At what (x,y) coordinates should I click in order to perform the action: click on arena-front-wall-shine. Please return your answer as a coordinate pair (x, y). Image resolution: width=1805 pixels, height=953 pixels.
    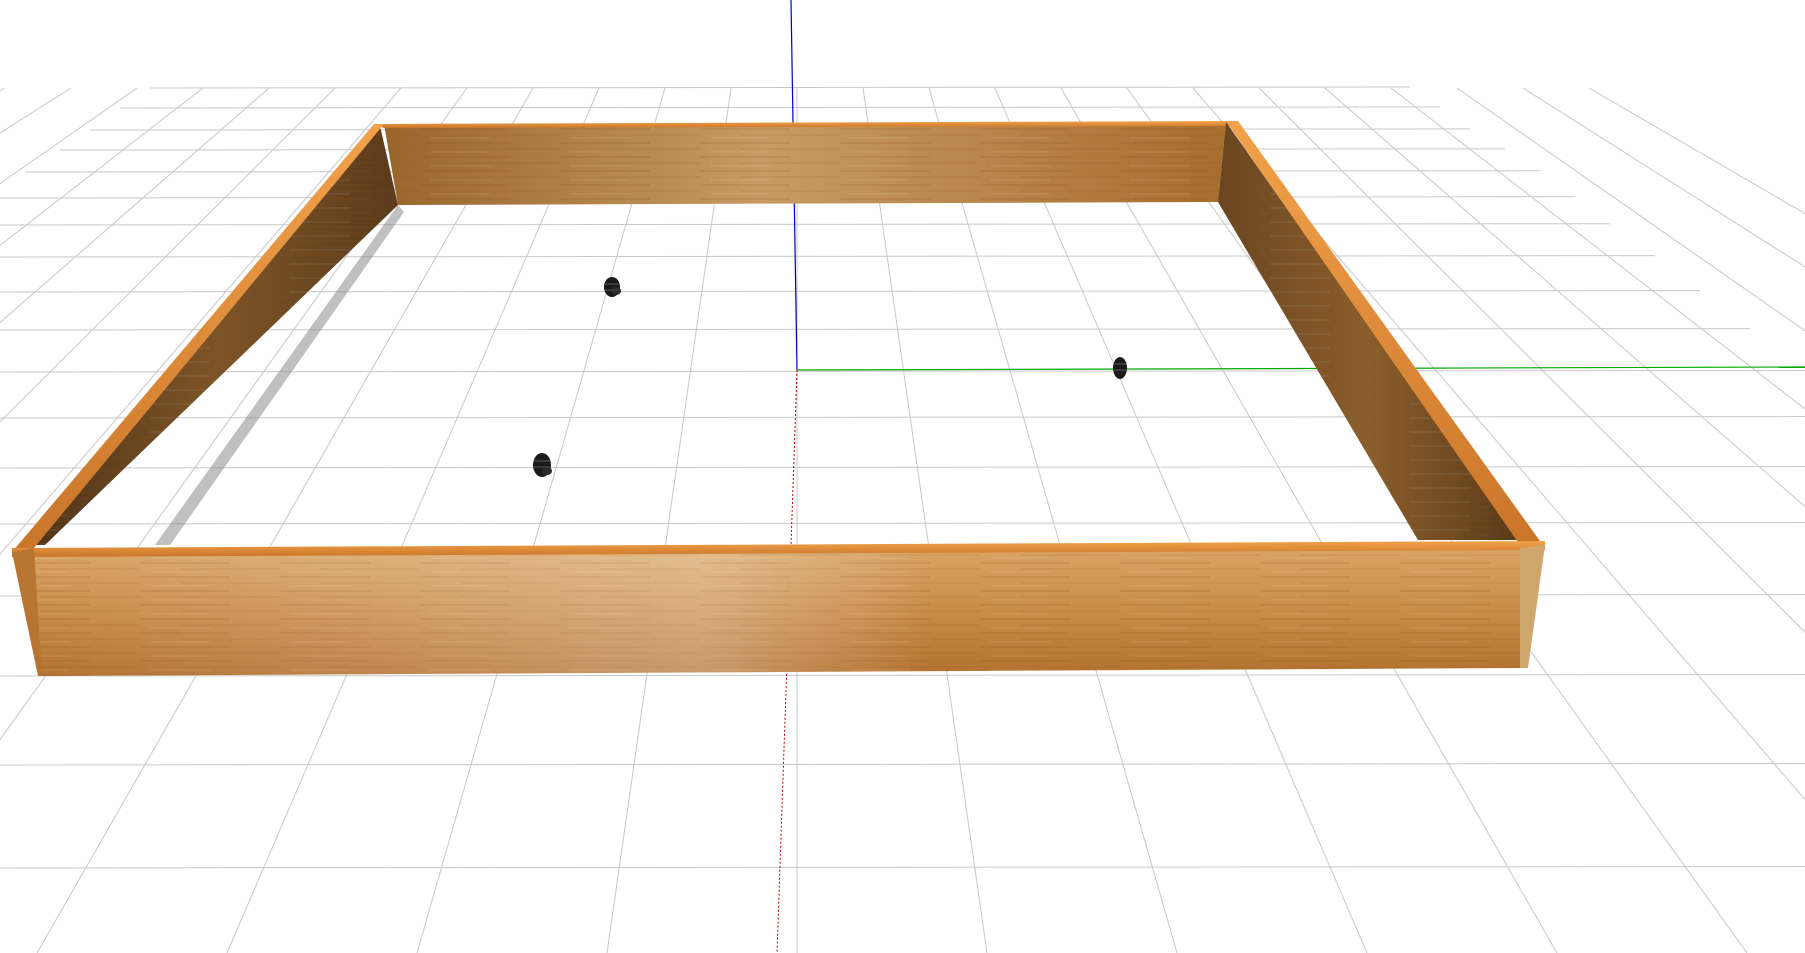
    Looking at the image, I should click on (778, 610).